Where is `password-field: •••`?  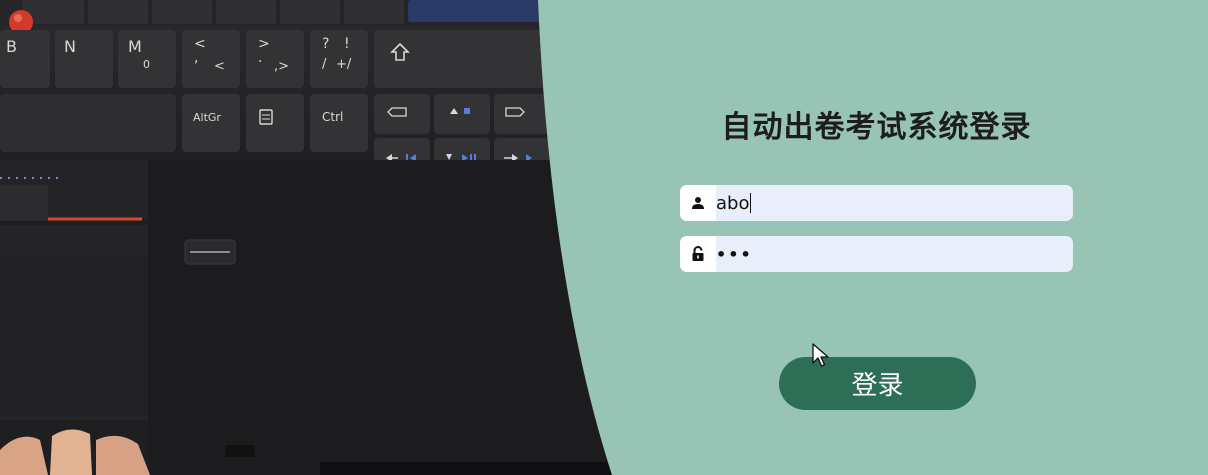 password-field: ••• is located at coordinates (876, 254).